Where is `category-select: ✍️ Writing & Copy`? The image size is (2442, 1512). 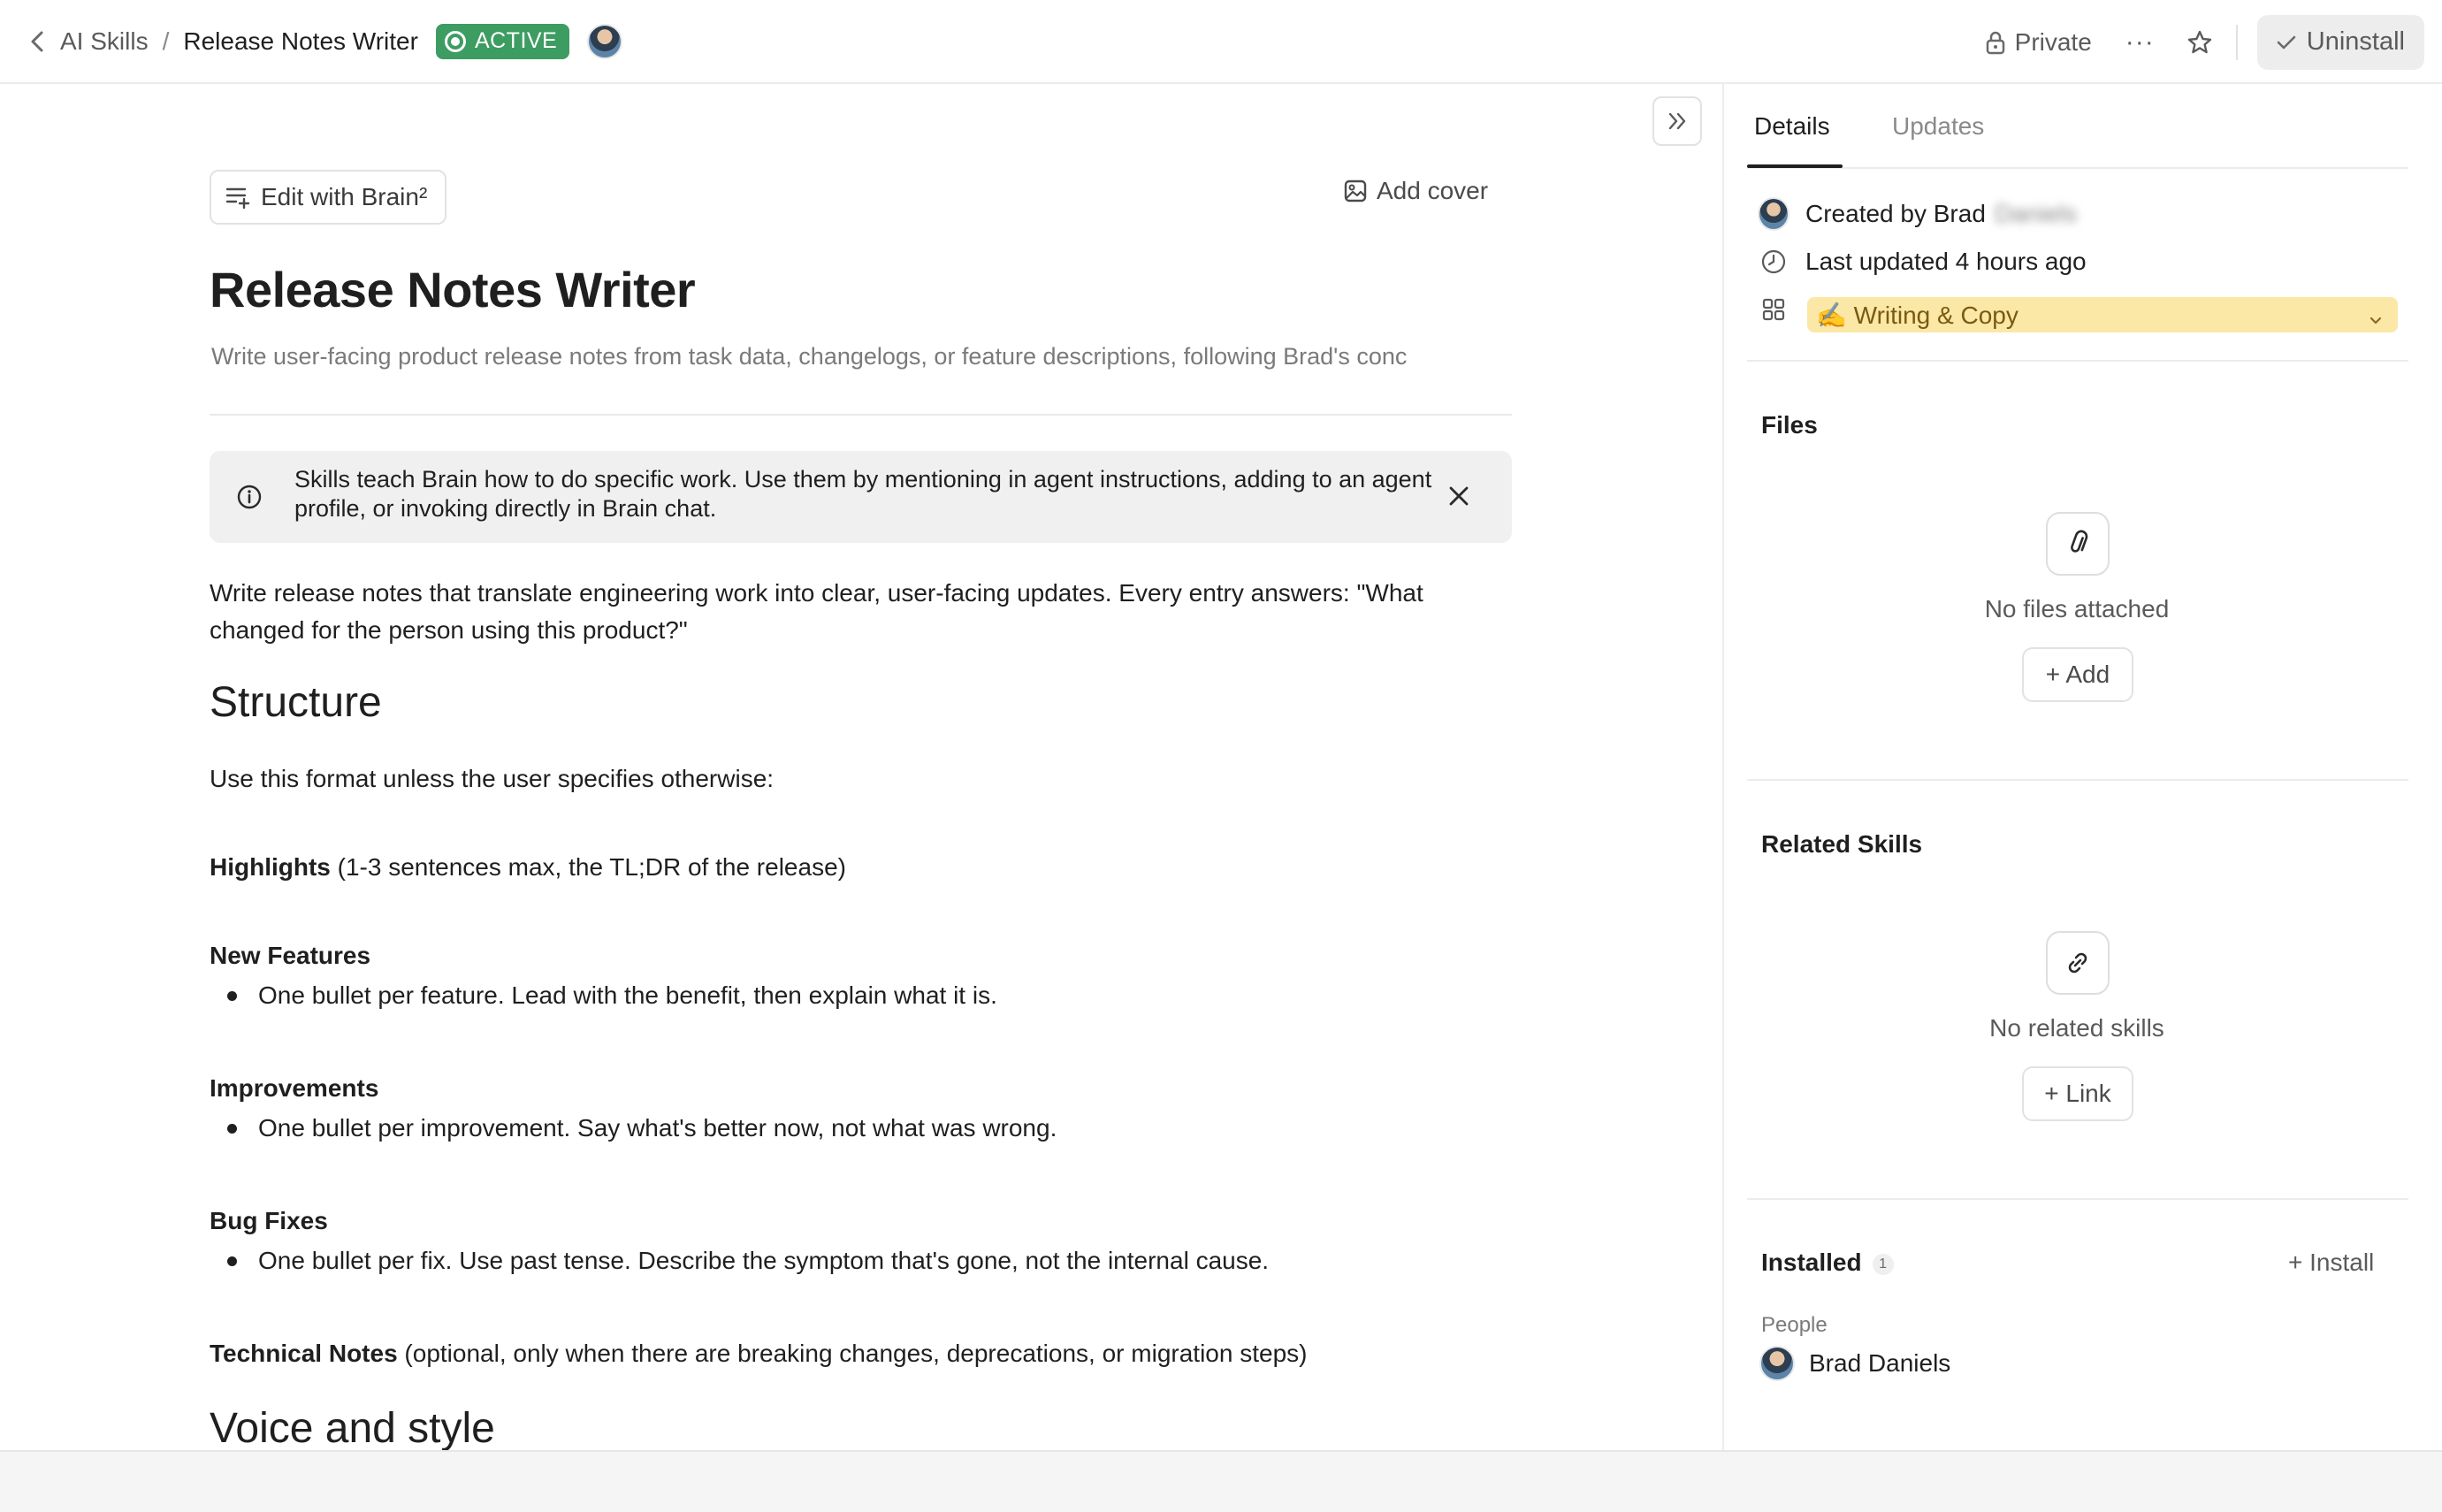 category-select: ✍️ Writing & Copy is located at coordinates (2102, 314).